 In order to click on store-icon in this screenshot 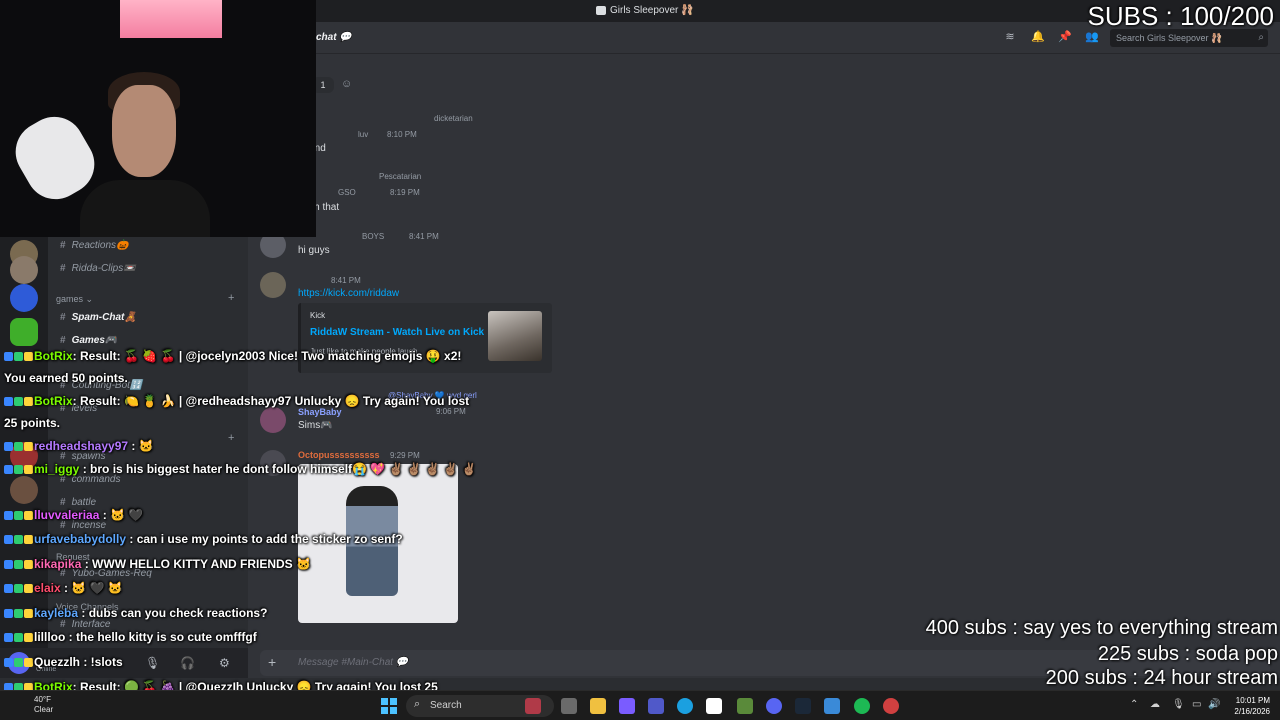, I will do `click(714, 706)`.